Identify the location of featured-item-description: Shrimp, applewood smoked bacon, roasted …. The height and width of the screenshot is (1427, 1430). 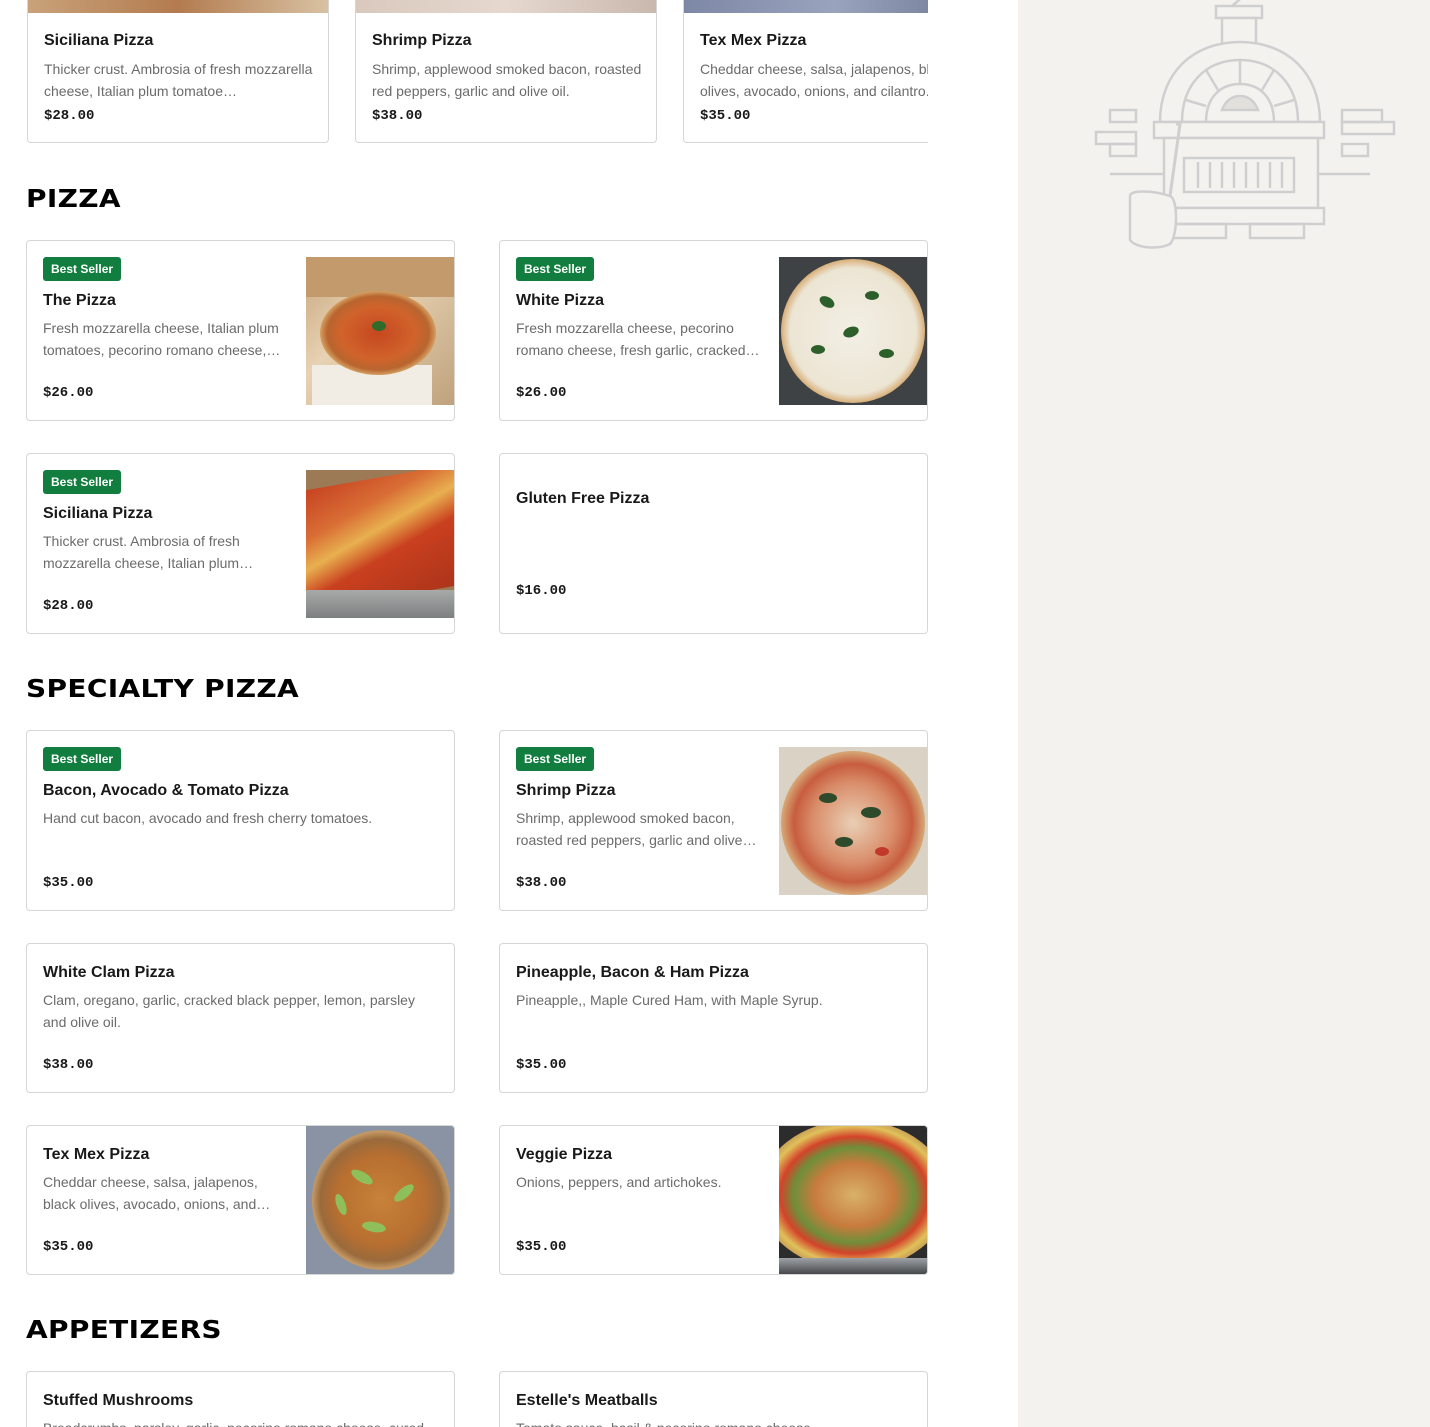
(507, 80).